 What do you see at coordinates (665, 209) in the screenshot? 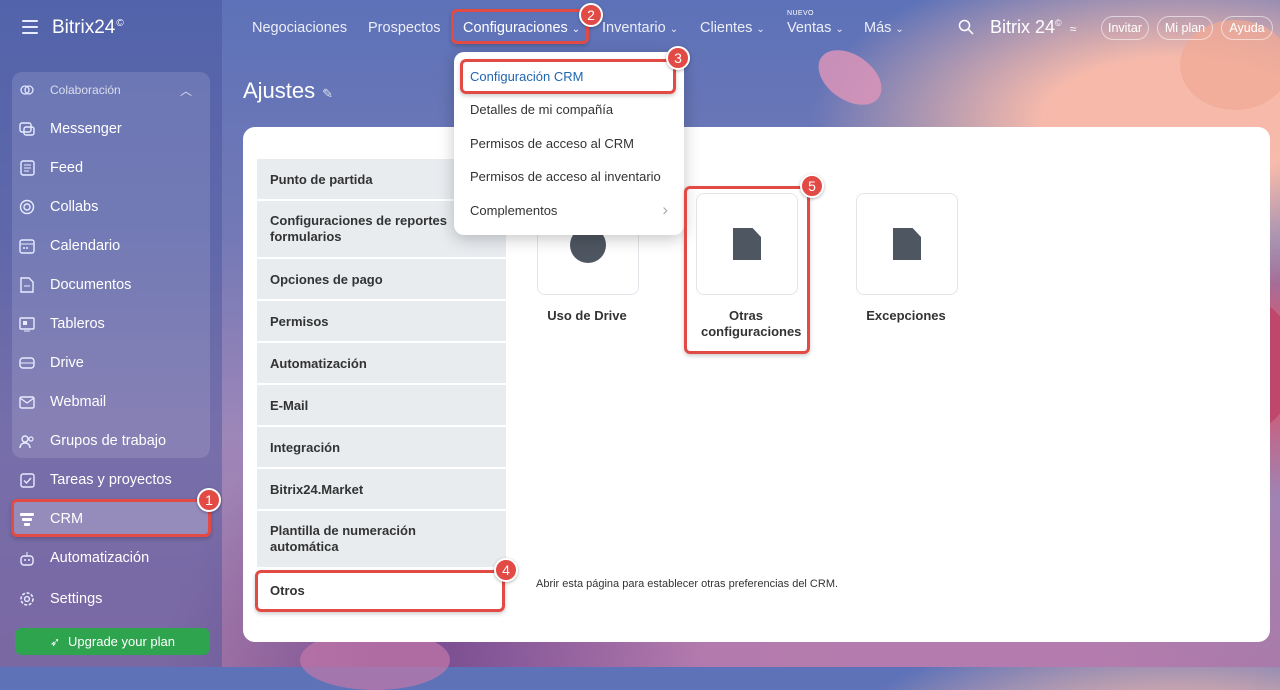
I see `chevron-right-icon: ›` at bounding box center [665, 209].